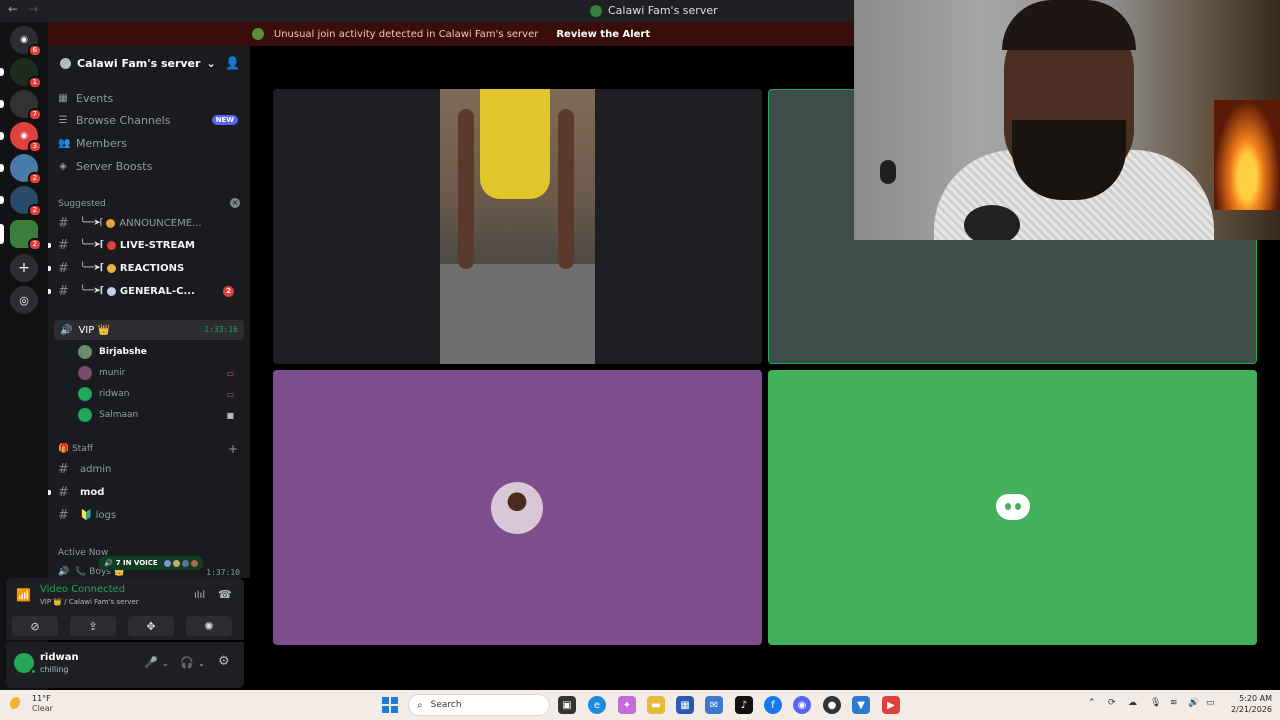  Describe the element at coordinates (24, 300) in the screenshot. I see `discover-icon: ◎` at that location.